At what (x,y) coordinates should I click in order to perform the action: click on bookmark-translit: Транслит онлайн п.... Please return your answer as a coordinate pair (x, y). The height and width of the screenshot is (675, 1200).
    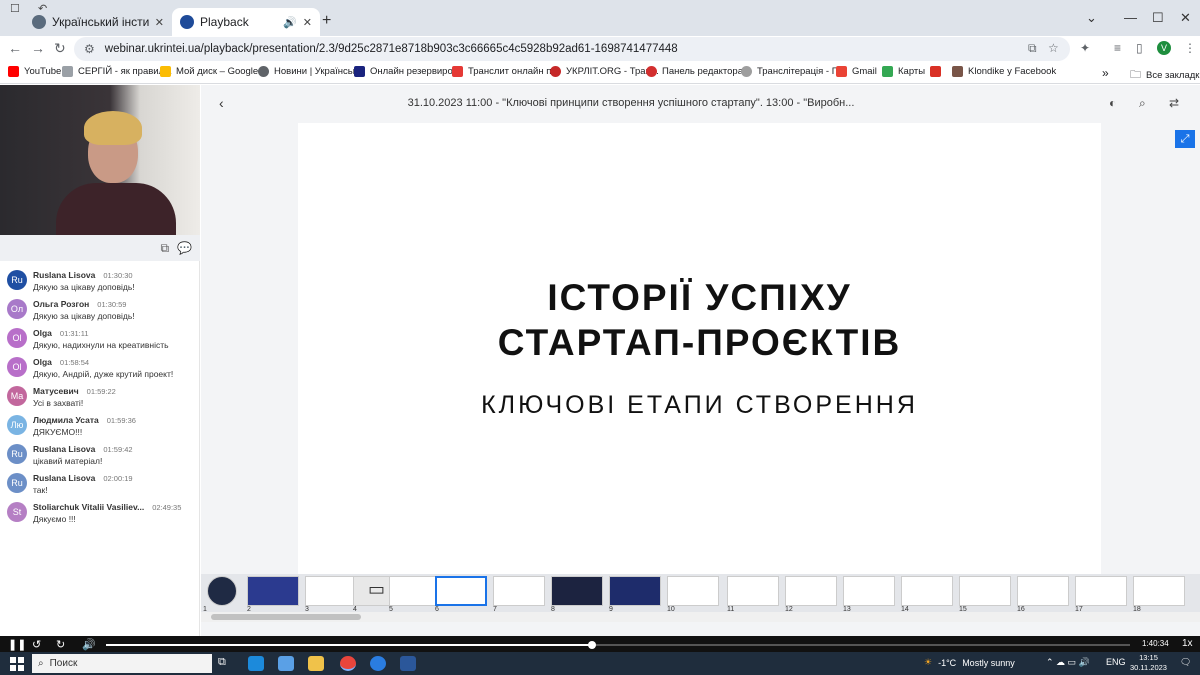
    Looking at the image, I should click on (505, 71).